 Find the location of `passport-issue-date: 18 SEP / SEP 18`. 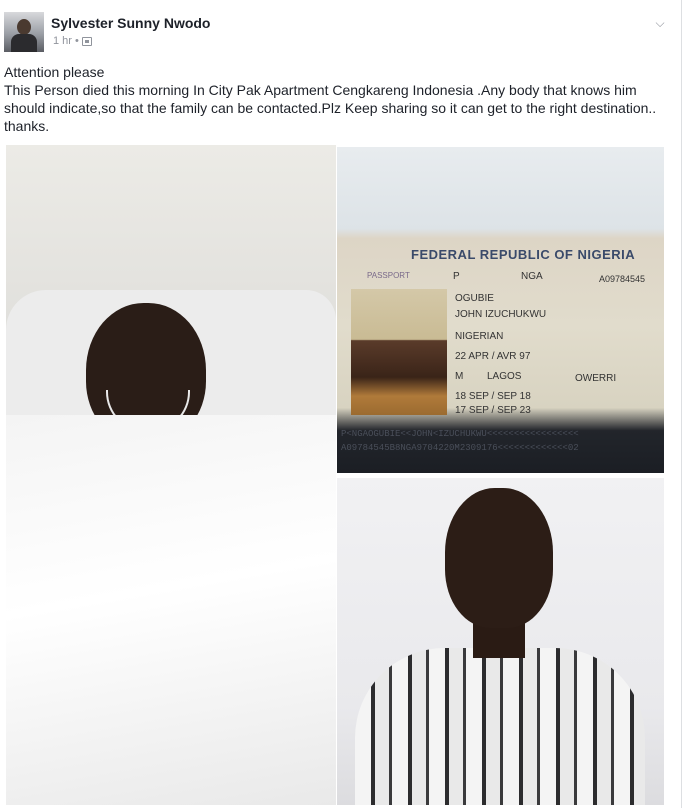

passport-issue-date: 18 SEP / SEP 18 is located at coordinates (493, 396).